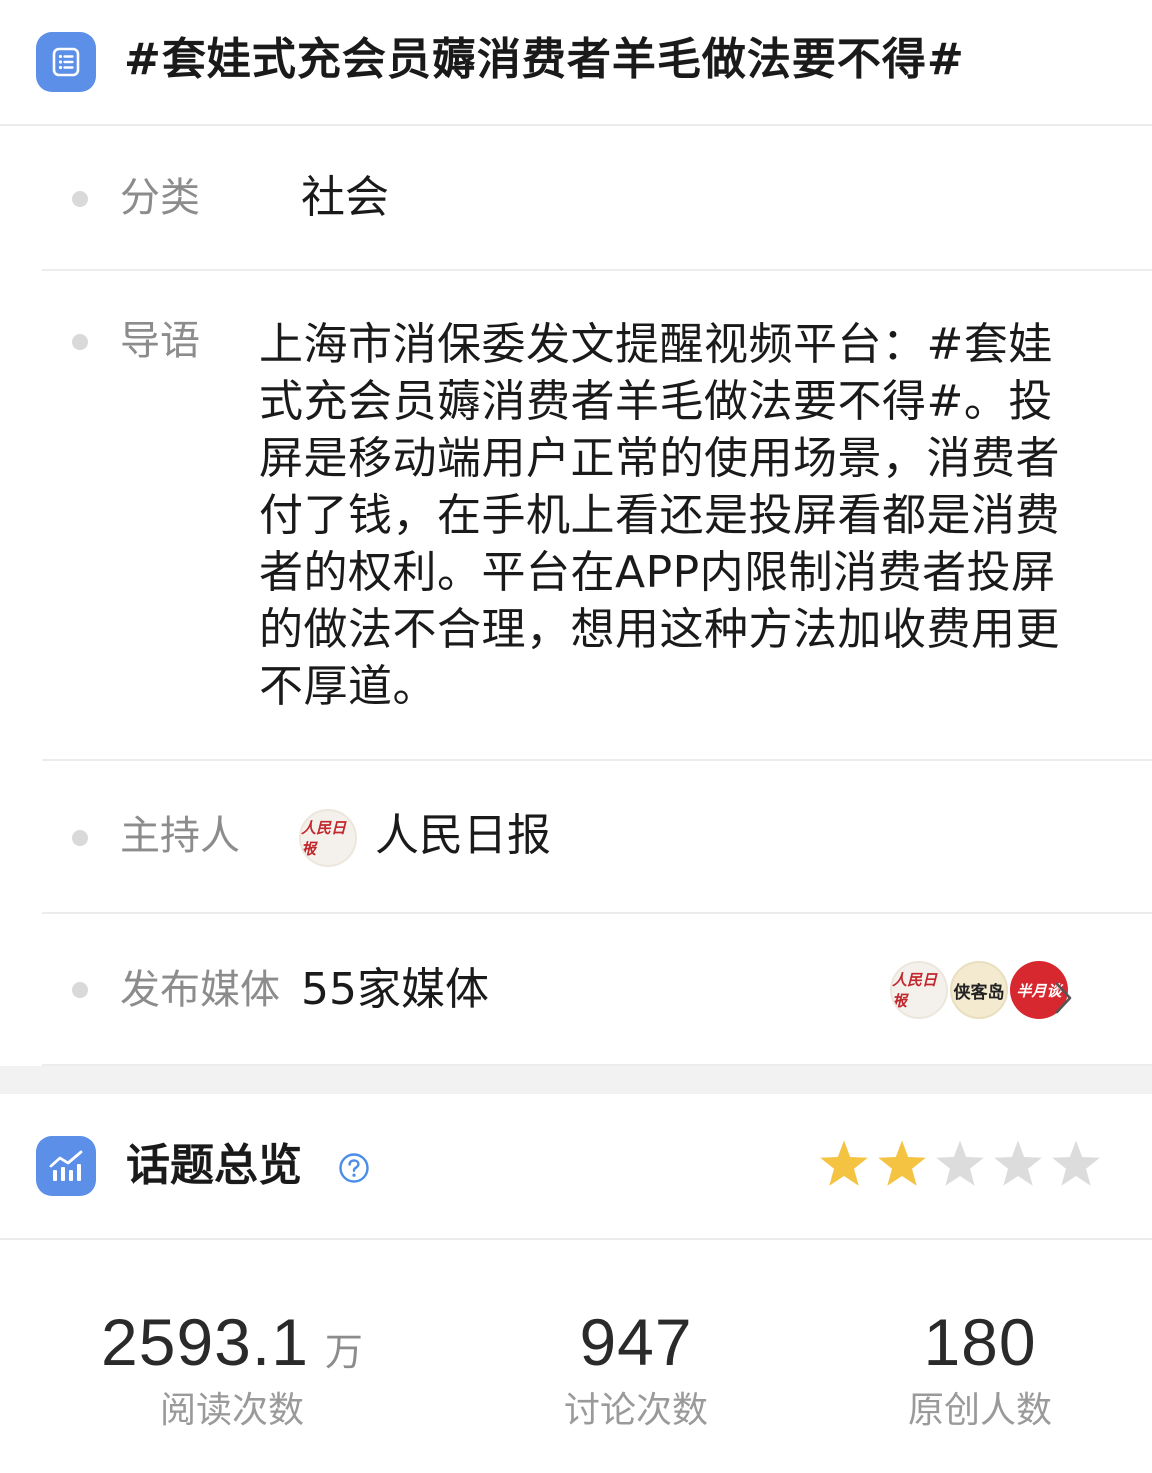  Describe the element at coordinates (979, 1410) in the screenshot. I see `stat-label: 原创人数` at that location.